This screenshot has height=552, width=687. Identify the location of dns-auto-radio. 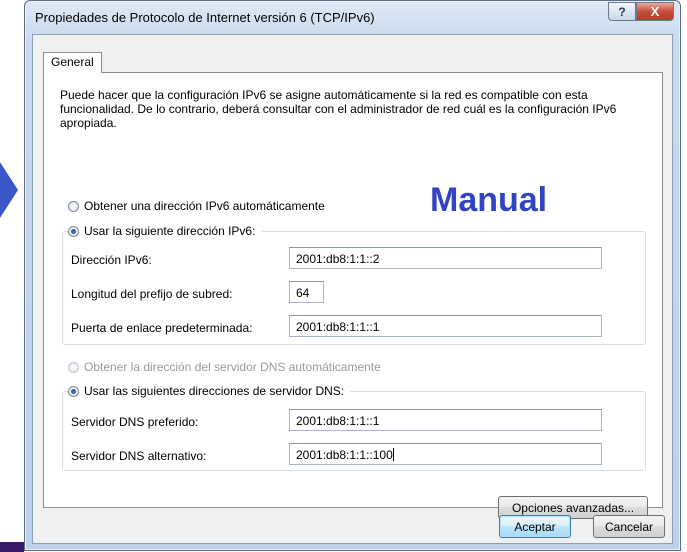
(73, 367).